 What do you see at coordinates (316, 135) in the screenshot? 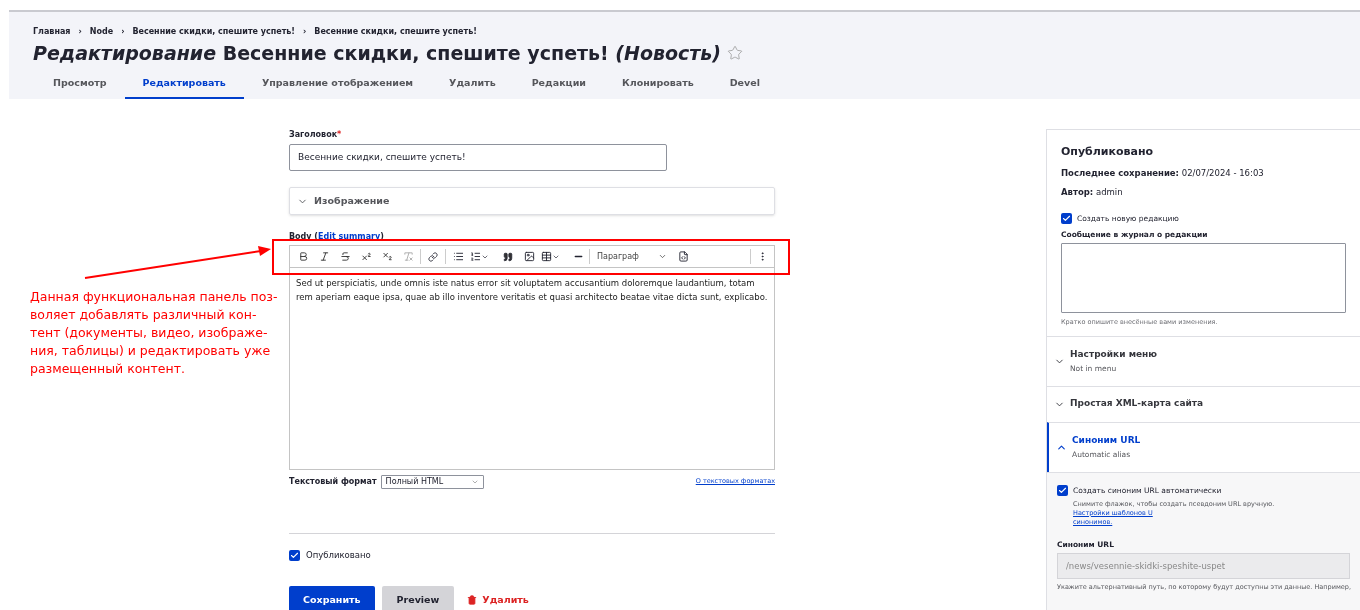
I see `title-label: Заголовок*` at bounding box center [316, 135].